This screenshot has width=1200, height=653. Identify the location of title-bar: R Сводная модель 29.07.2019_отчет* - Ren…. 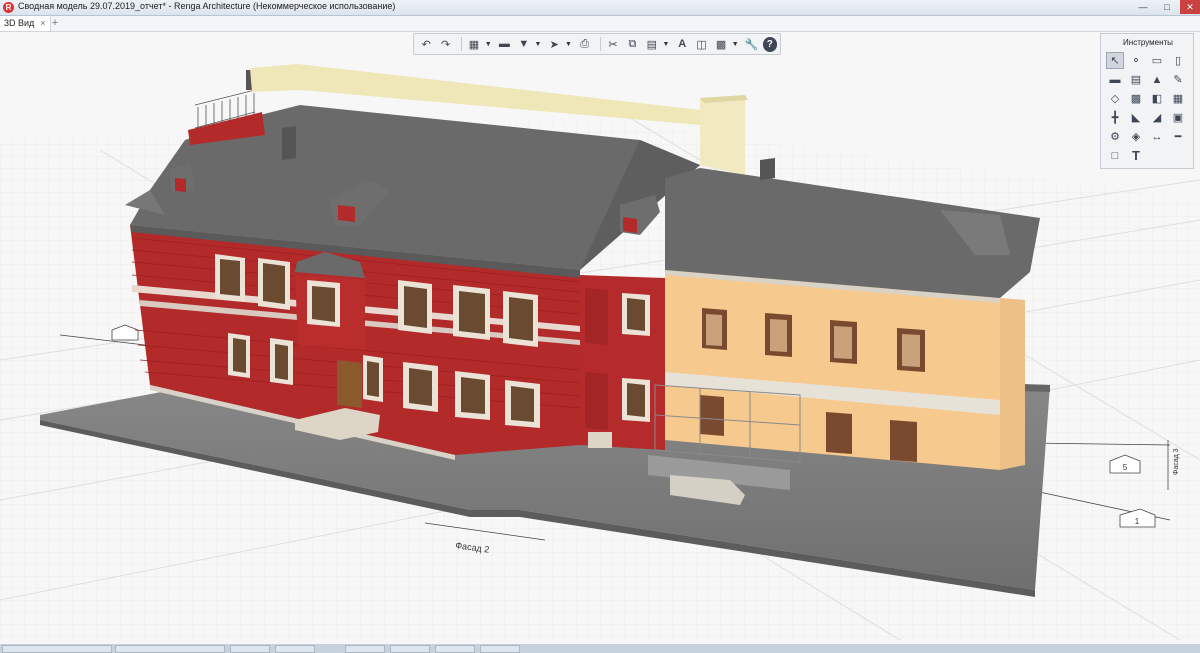
(600, 8).